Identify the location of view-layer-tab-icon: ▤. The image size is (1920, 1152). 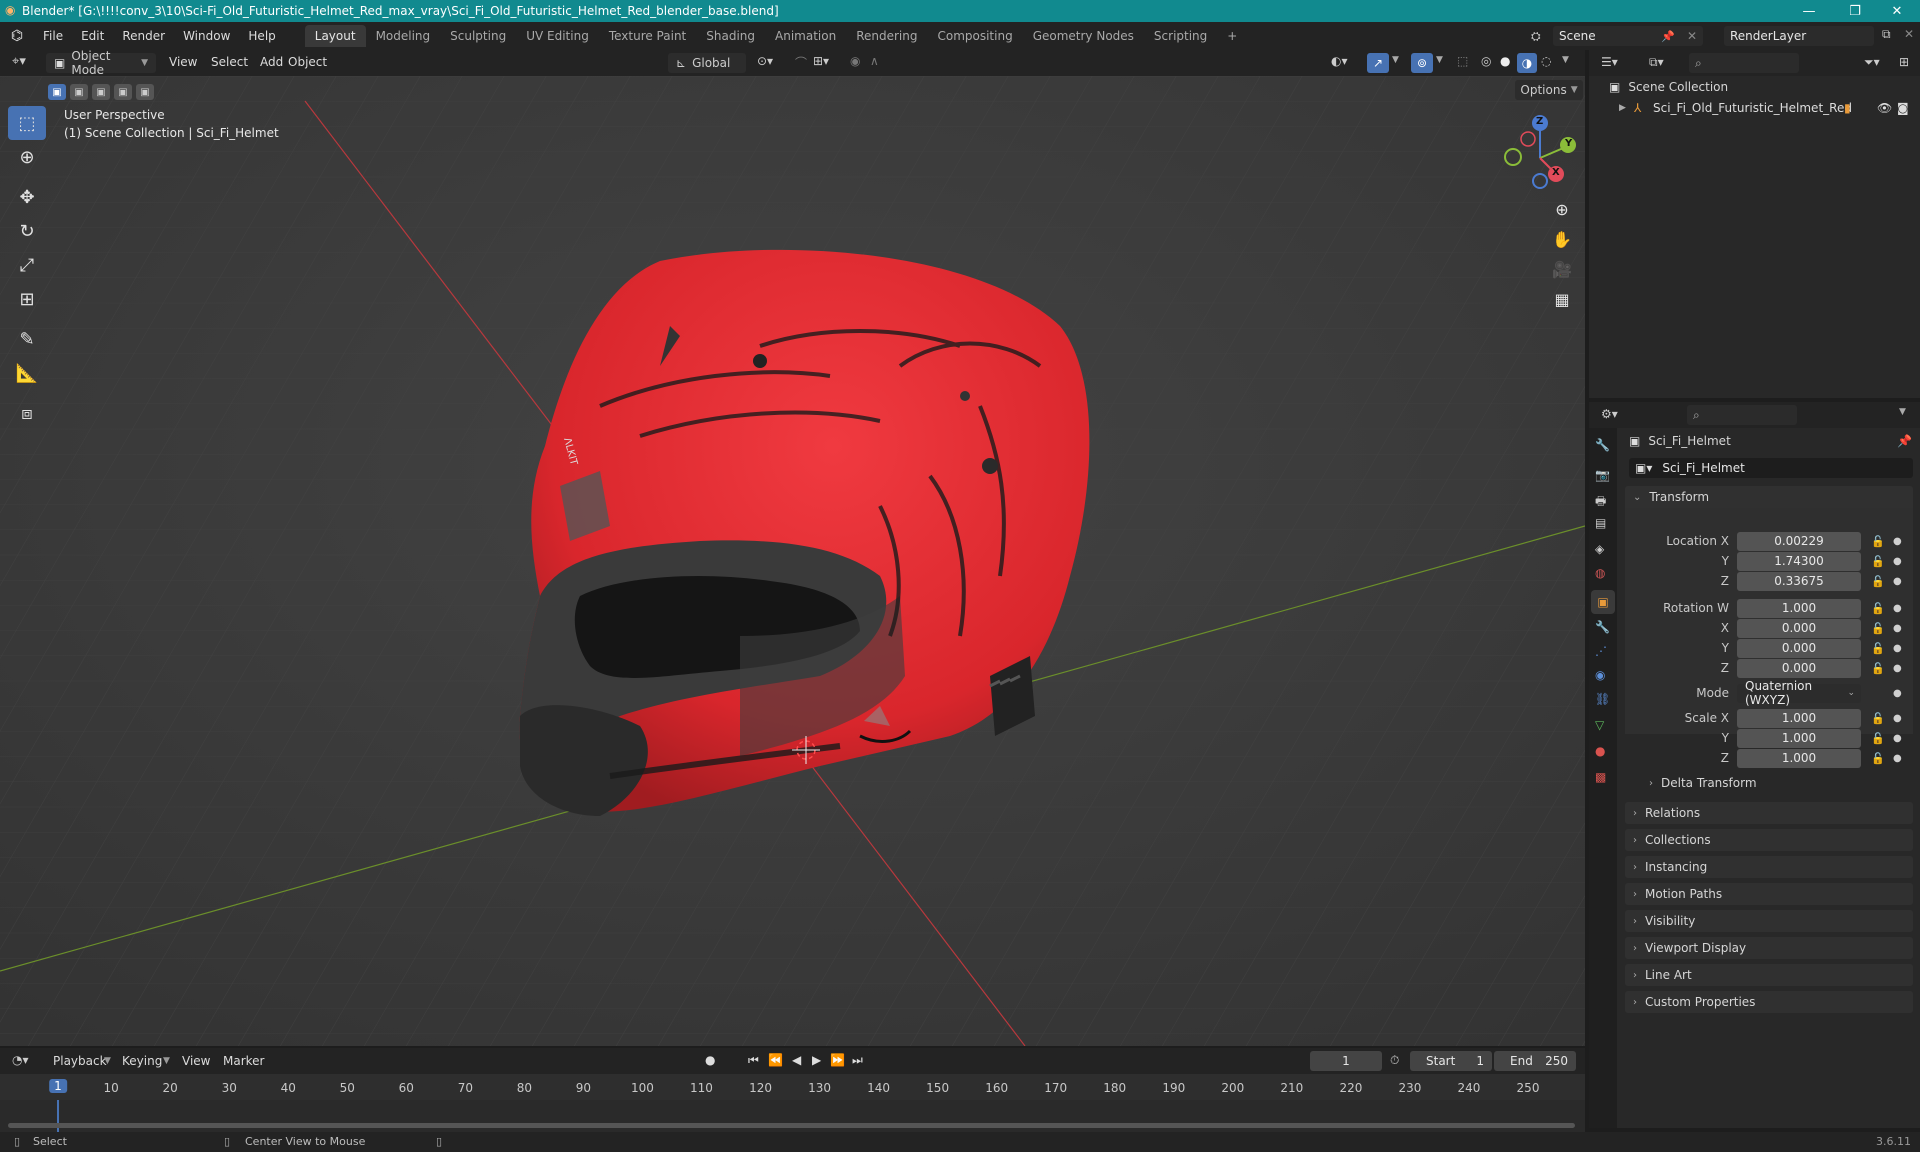
(1600, 523).